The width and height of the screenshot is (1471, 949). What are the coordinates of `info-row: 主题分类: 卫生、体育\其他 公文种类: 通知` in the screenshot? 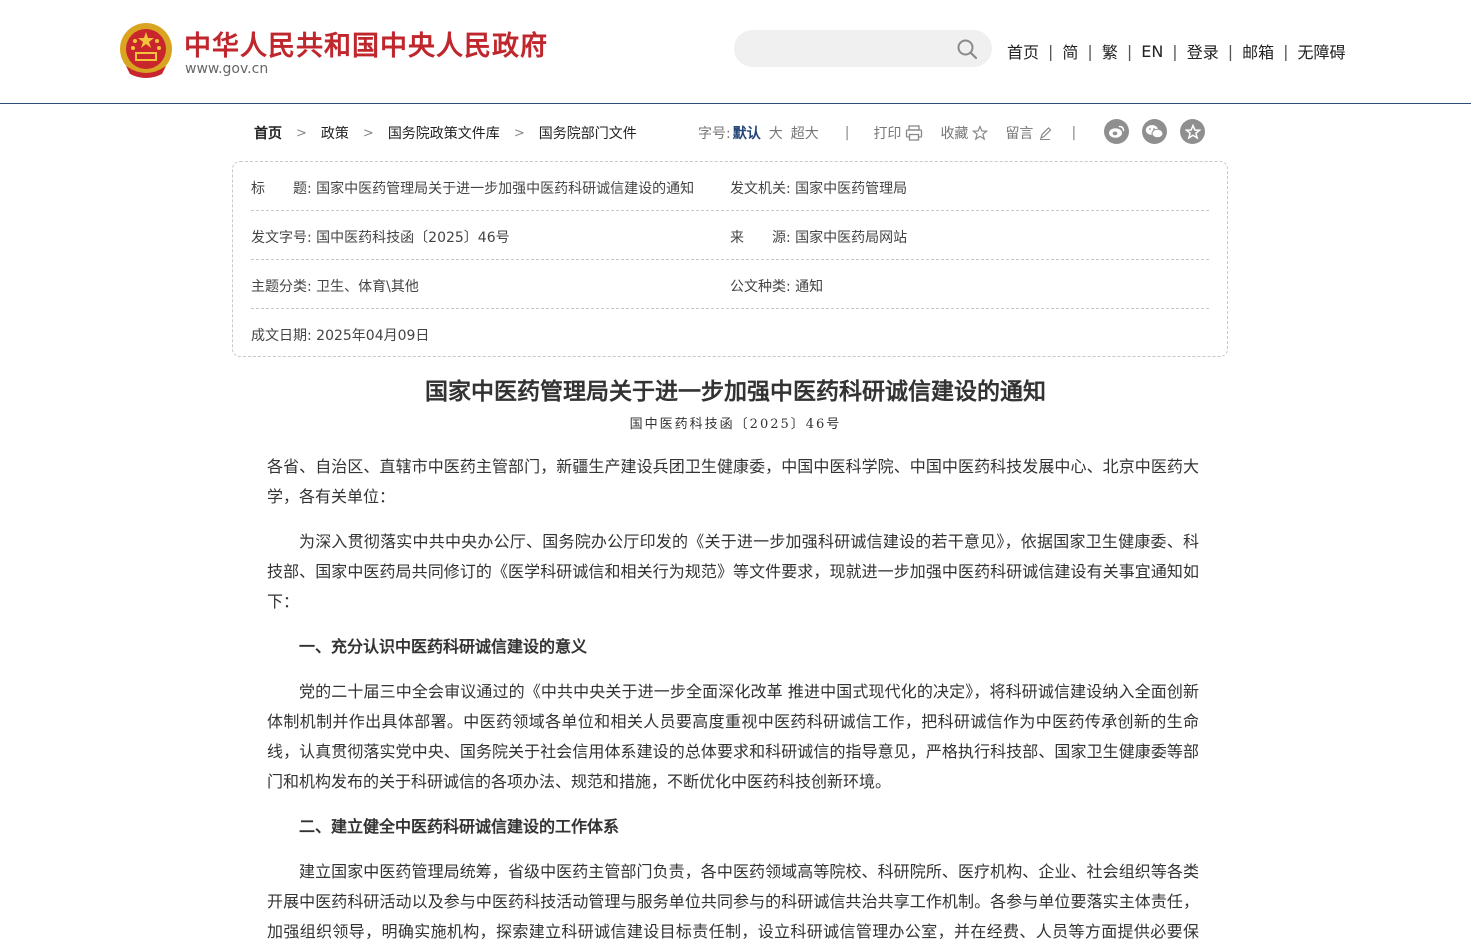 It's located at (730, 284).